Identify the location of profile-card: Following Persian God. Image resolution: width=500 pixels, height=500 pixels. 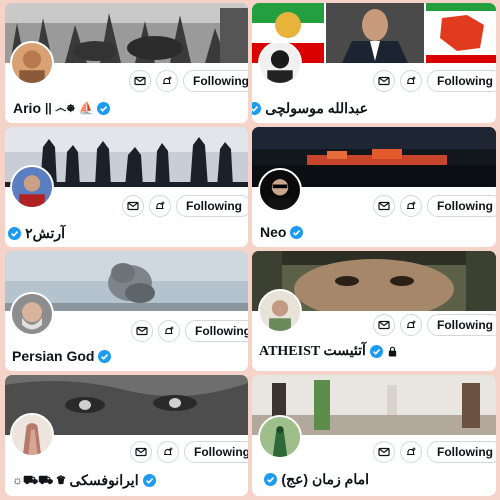
(126, 311).